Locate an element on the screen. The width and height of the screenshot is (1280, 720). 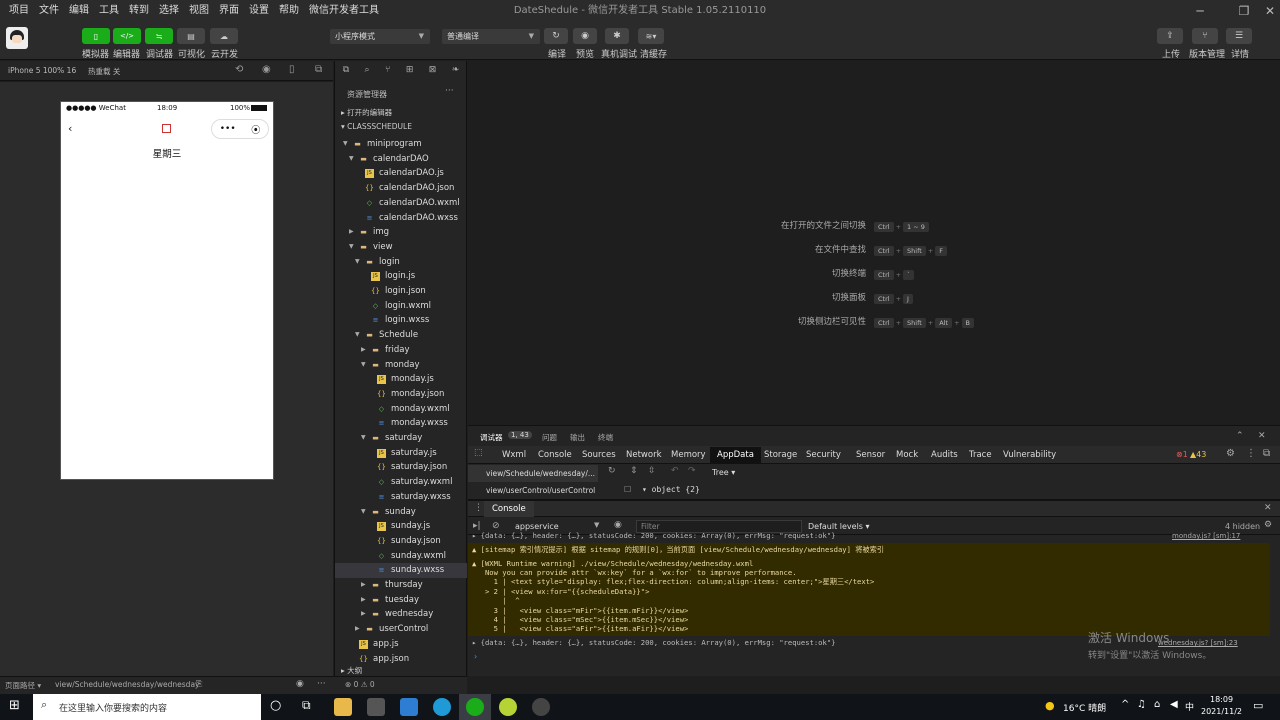
eye-icon: ◉ is located at coordinates (300, 684).